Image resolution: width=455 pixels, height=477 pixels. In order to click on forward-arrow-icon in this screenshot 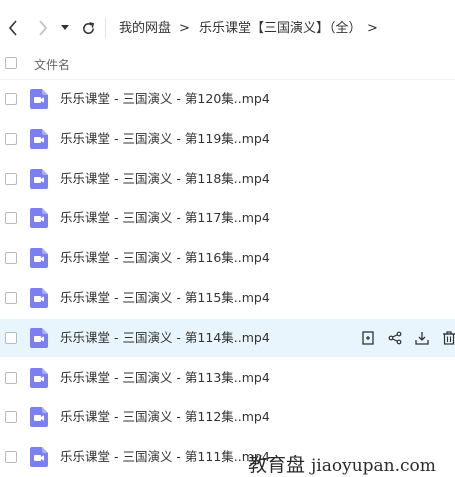, I will do `click(43, 28)`.